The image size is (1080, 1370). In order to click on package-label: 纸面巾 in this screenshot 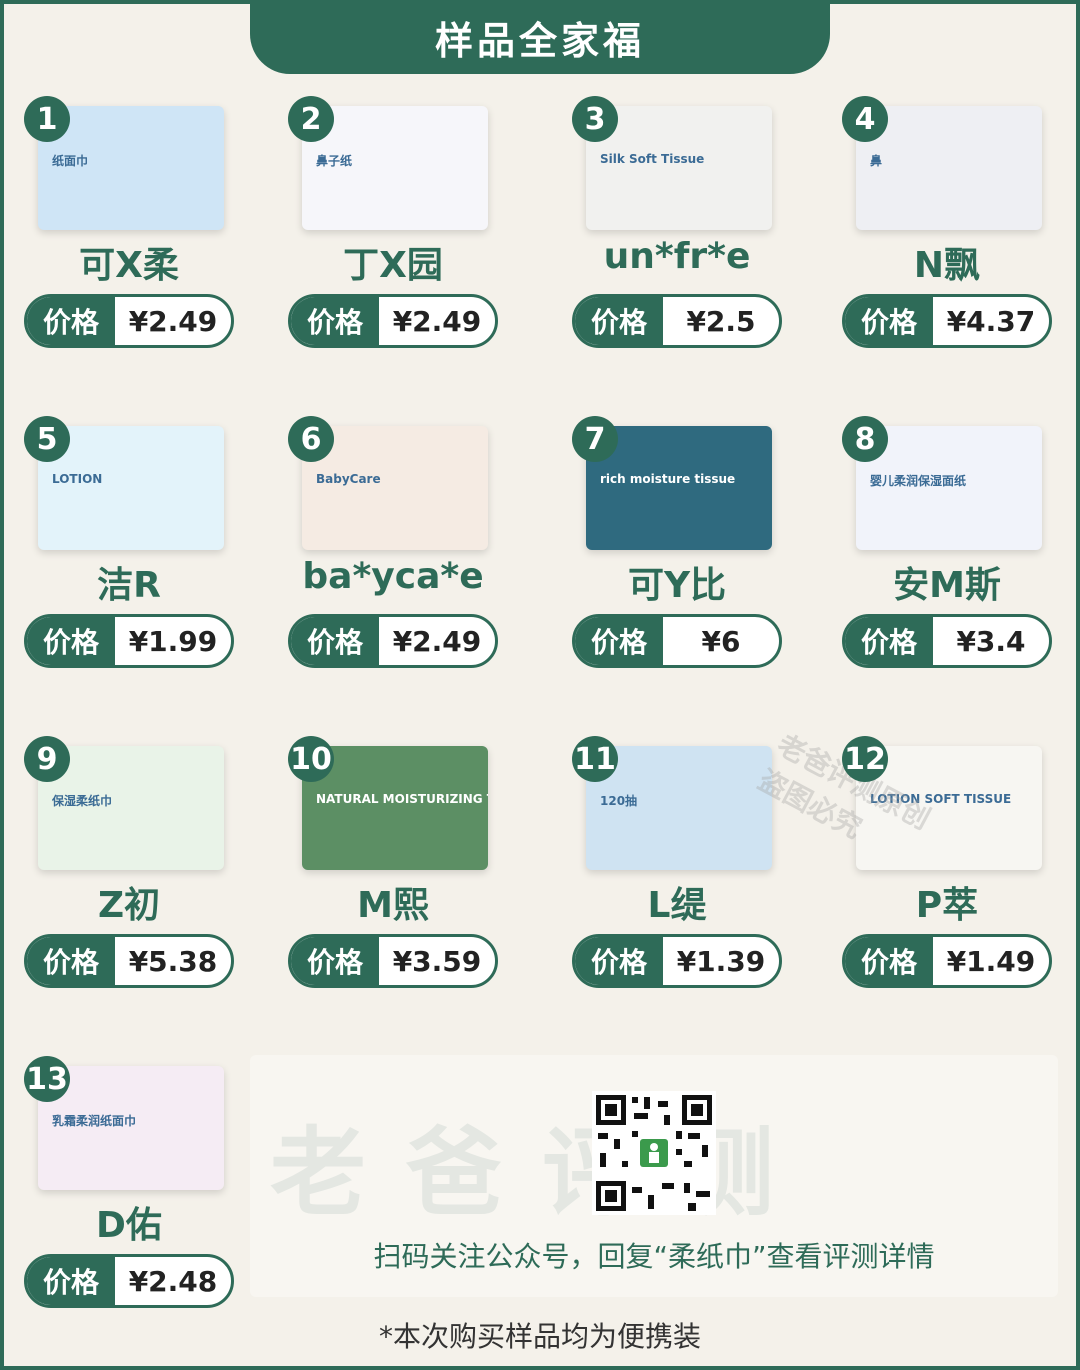, I will do `click(70, 161)`.